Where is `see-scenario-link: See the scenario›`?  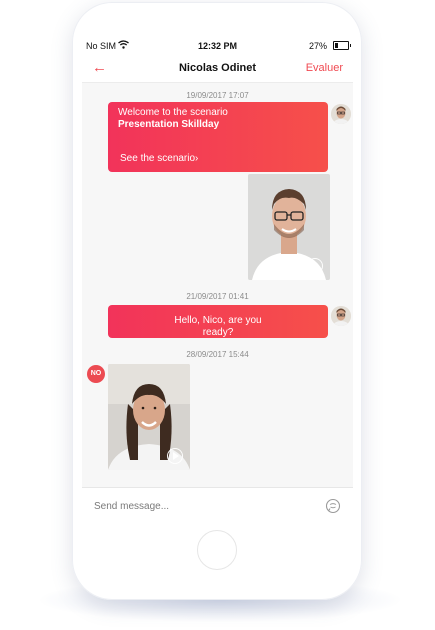 see-scenario-link: See the scenario› is located at coordinates (159, 159).